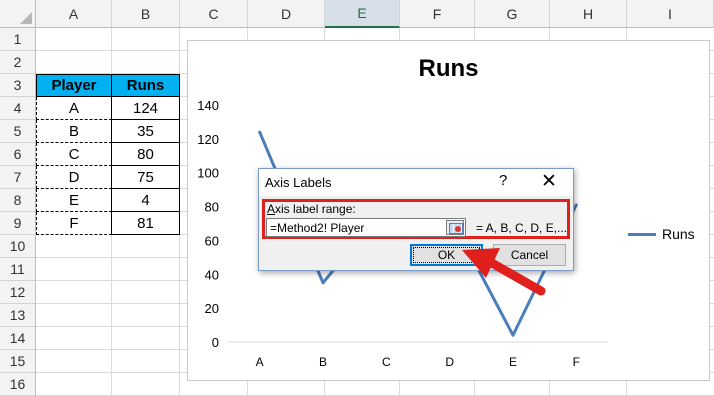 The image size is (714, 396). Describe the element at coordinates (215, 342) in the screenshot. I see `y-tick-label: 0` at that location.